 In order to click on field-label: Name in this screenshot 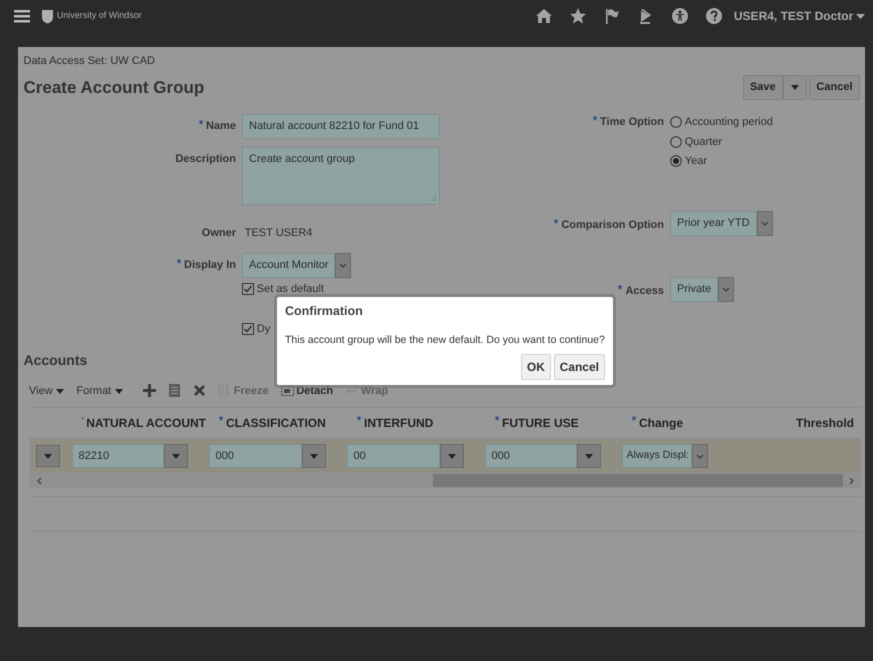, I will do `click(221, 126)`.